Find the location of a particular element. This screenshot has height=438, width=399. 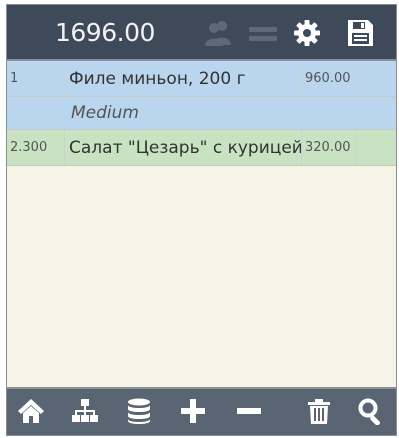

item-name: Салат "Цезарь" с курицей is located at coordinates (183, 147).